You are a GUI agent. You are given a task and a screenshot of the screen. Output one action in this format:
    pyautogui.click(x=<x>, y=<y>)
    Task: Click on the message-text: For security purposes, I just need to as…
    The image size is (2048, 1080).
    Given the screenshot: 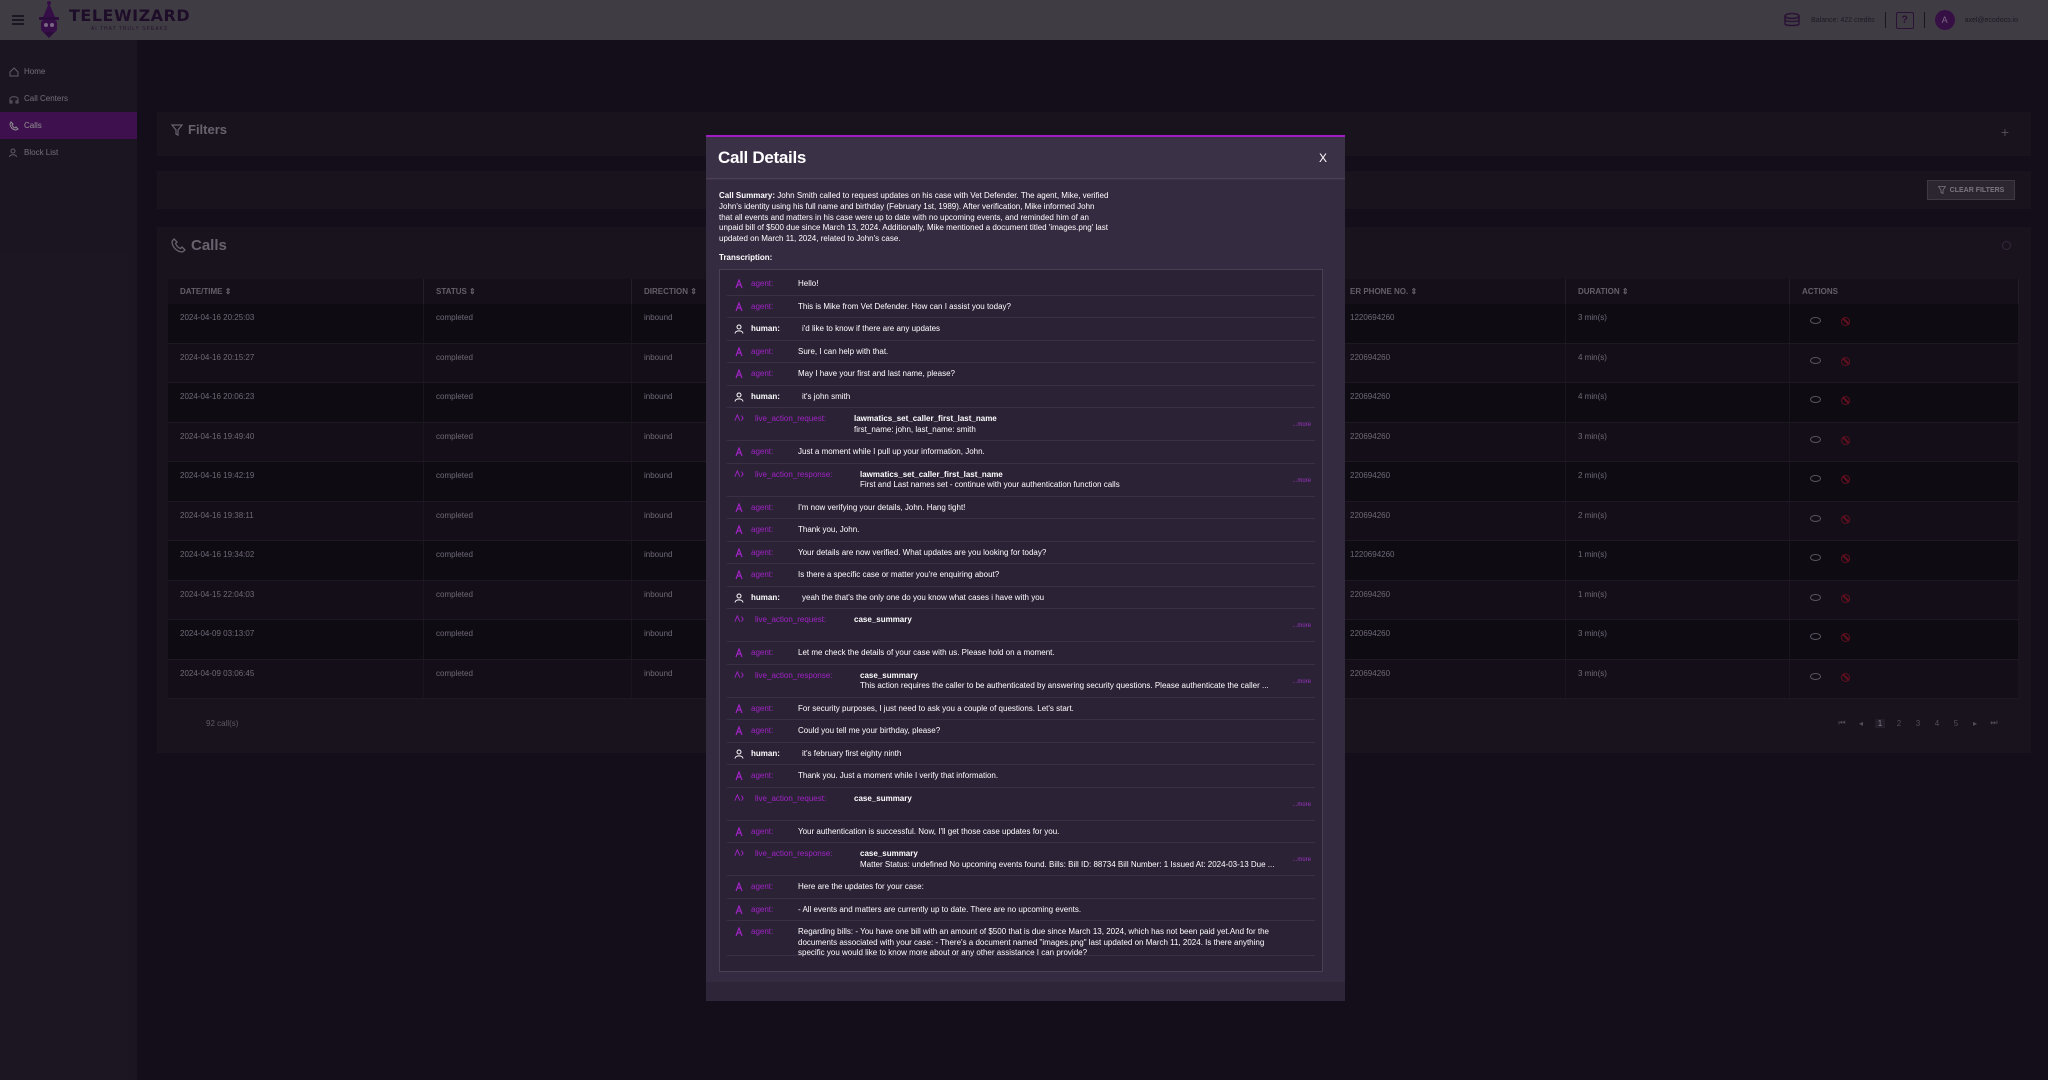 What is the action you would take?
    pyautogui.click(x=936, y=708)
    